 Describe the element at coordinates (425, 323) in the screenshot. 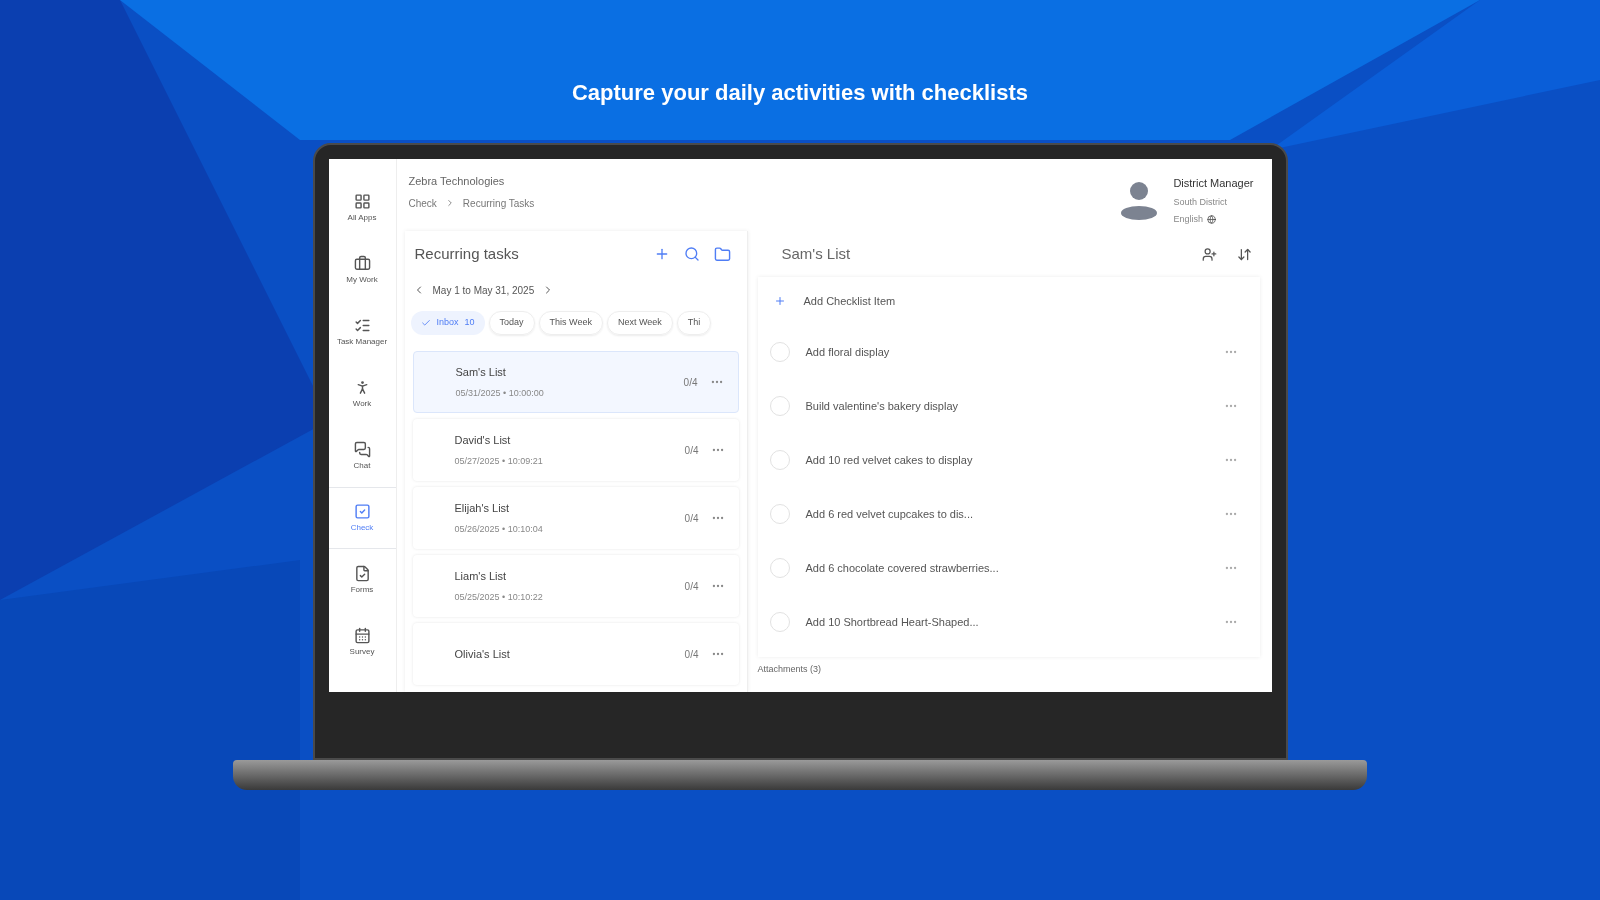

I see `check-icon` at that location.